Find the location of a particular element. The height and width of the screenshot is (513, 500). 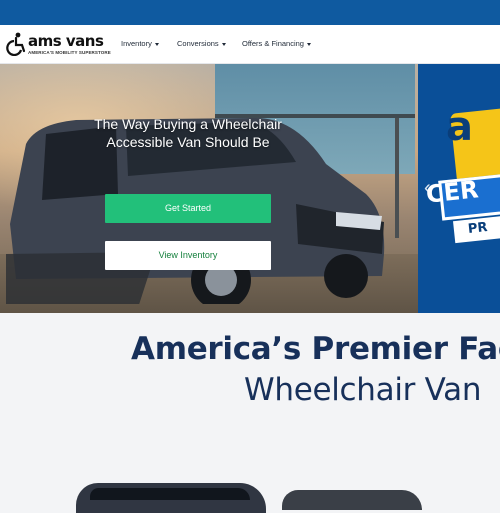

top-bar is located at coordinates (250, 12).